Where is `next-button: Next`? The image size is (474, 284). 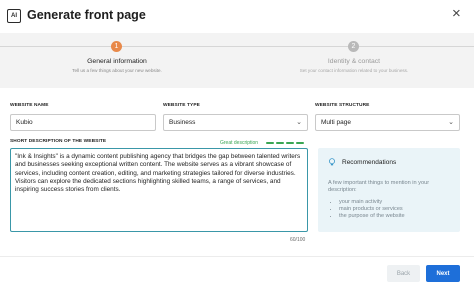
next-button: Next is located at coordinates (443, 273).